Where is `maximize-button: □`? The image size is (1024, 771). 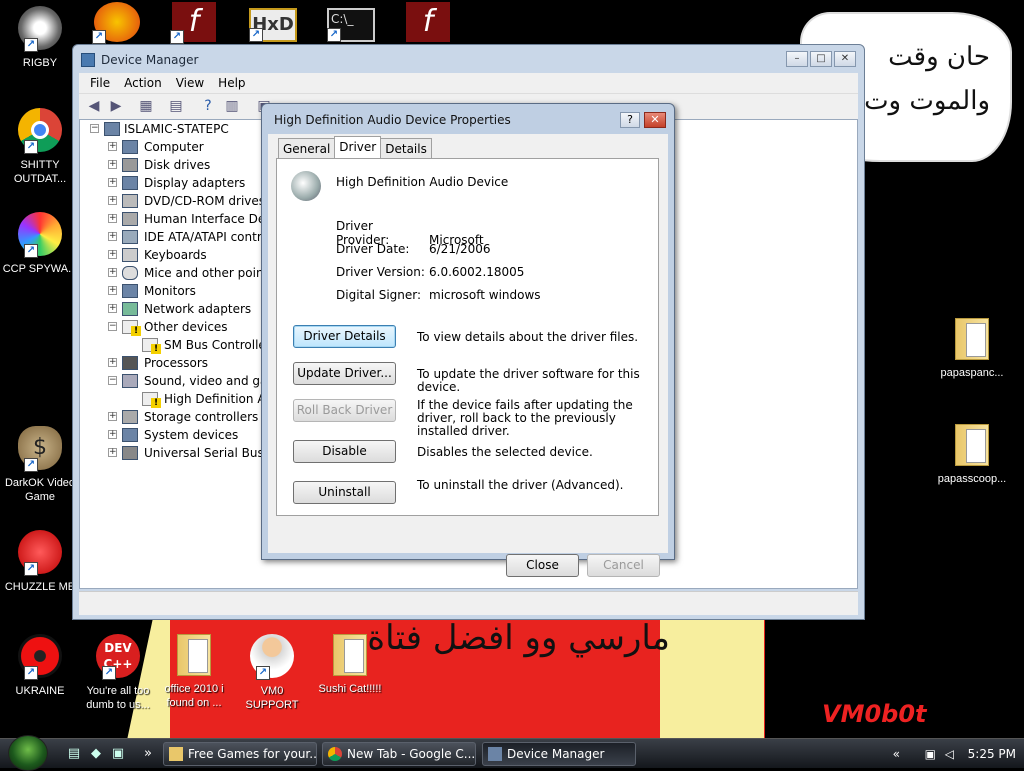
maximize-button: □ is located at coordinates (821, 59).